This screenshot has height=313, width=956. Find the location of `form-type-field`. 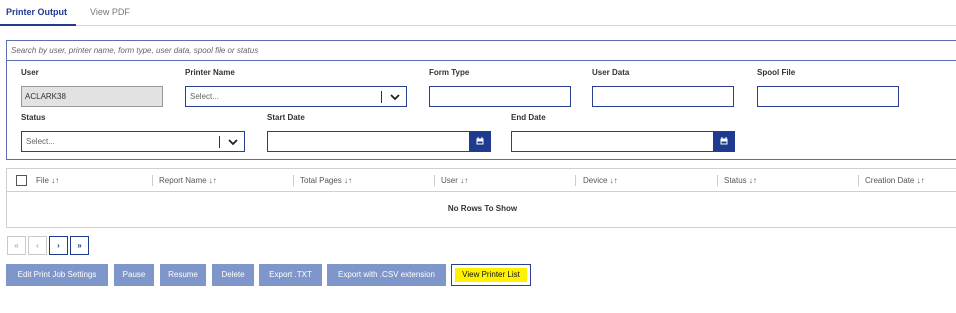

form-type-field is located at coordinates (500, 96).